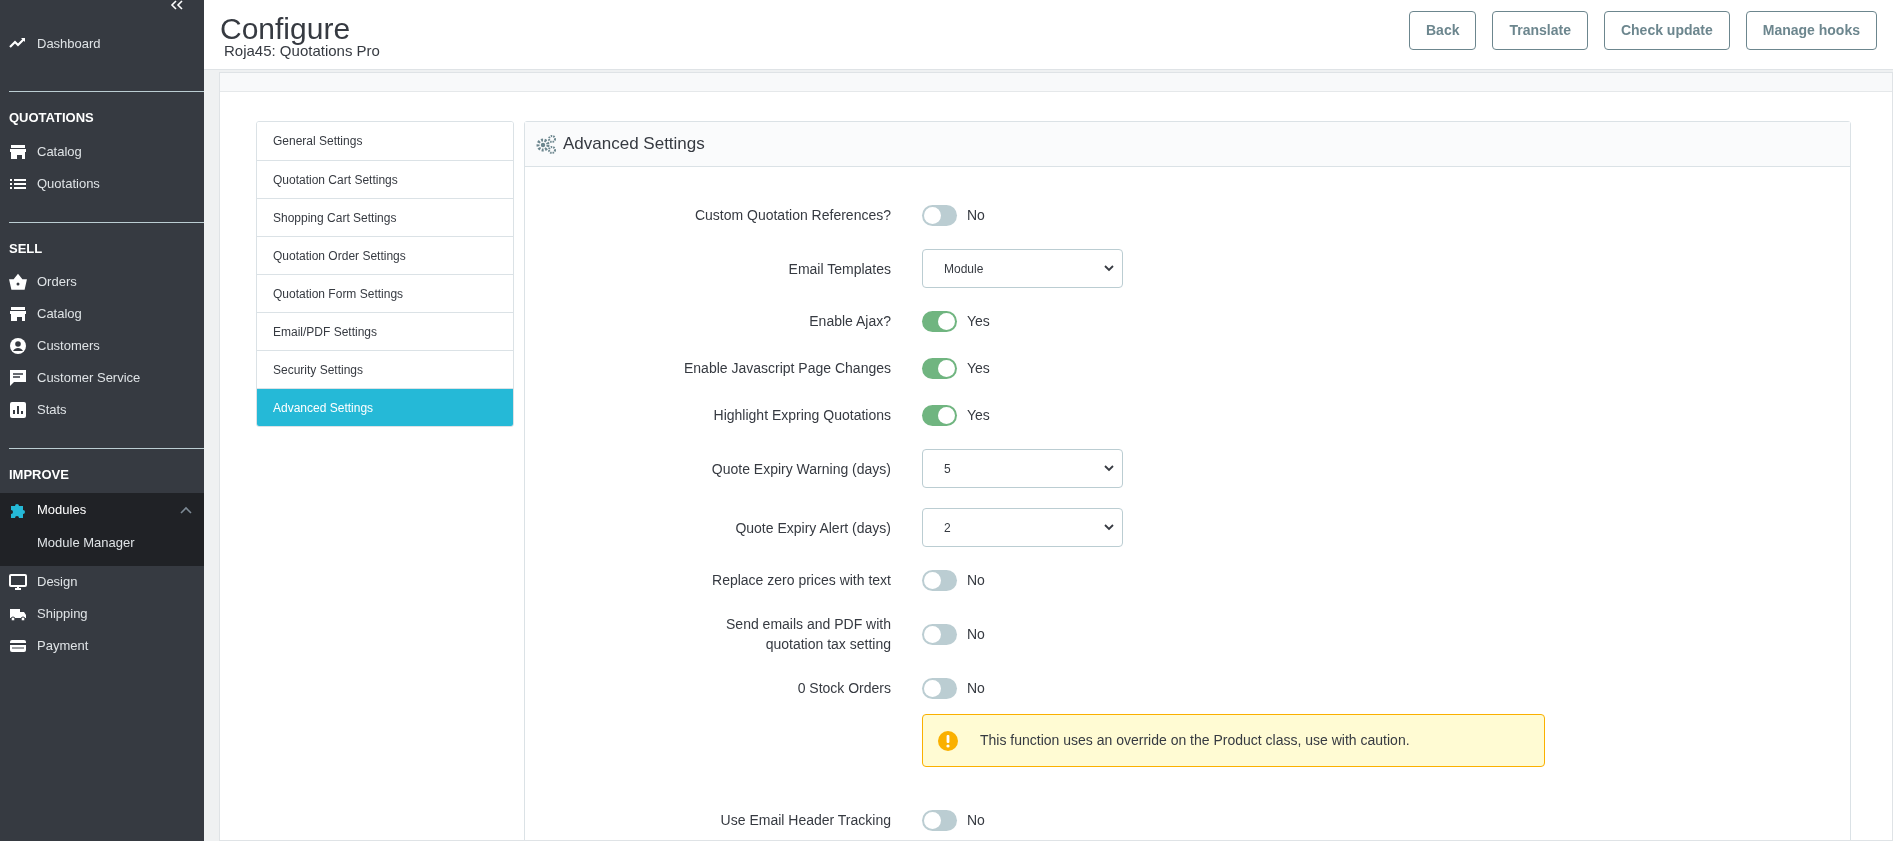 This screenshot has height=841, width=1893. I want to click on gears-icon, so click(546, 144).